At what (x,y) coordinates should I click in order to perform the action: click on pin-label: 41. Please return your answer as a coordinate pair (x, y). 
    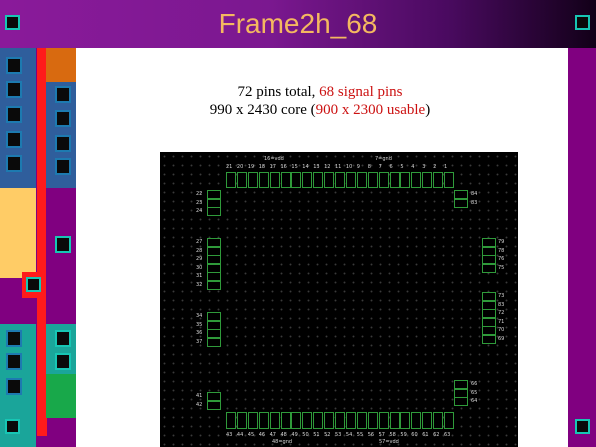
    Looking at the image, I should click on (199, 396).